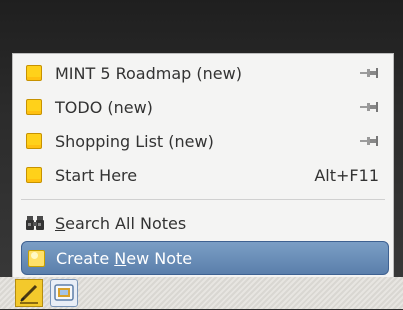 This screenshot has height=310, width=403. I want to click on workspace-icon, so click(64, 292).